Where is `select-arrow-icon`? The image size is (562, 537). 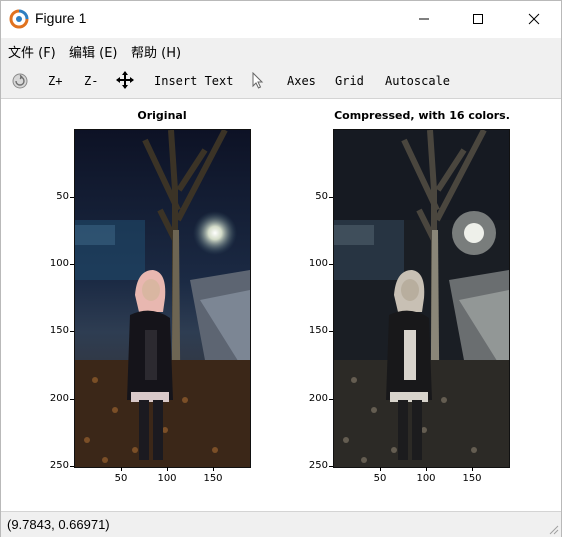 select-arrow-icon is located at coordinates (258, 80).